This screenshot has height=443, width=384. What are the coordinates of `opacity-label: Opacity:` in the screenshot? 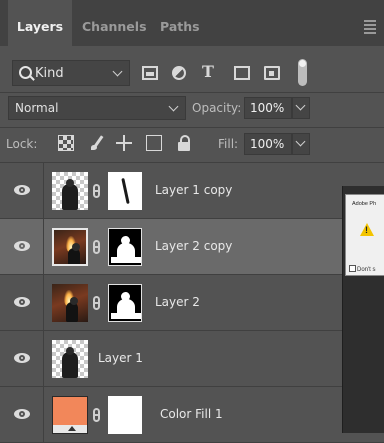 It's located at (217, 108).